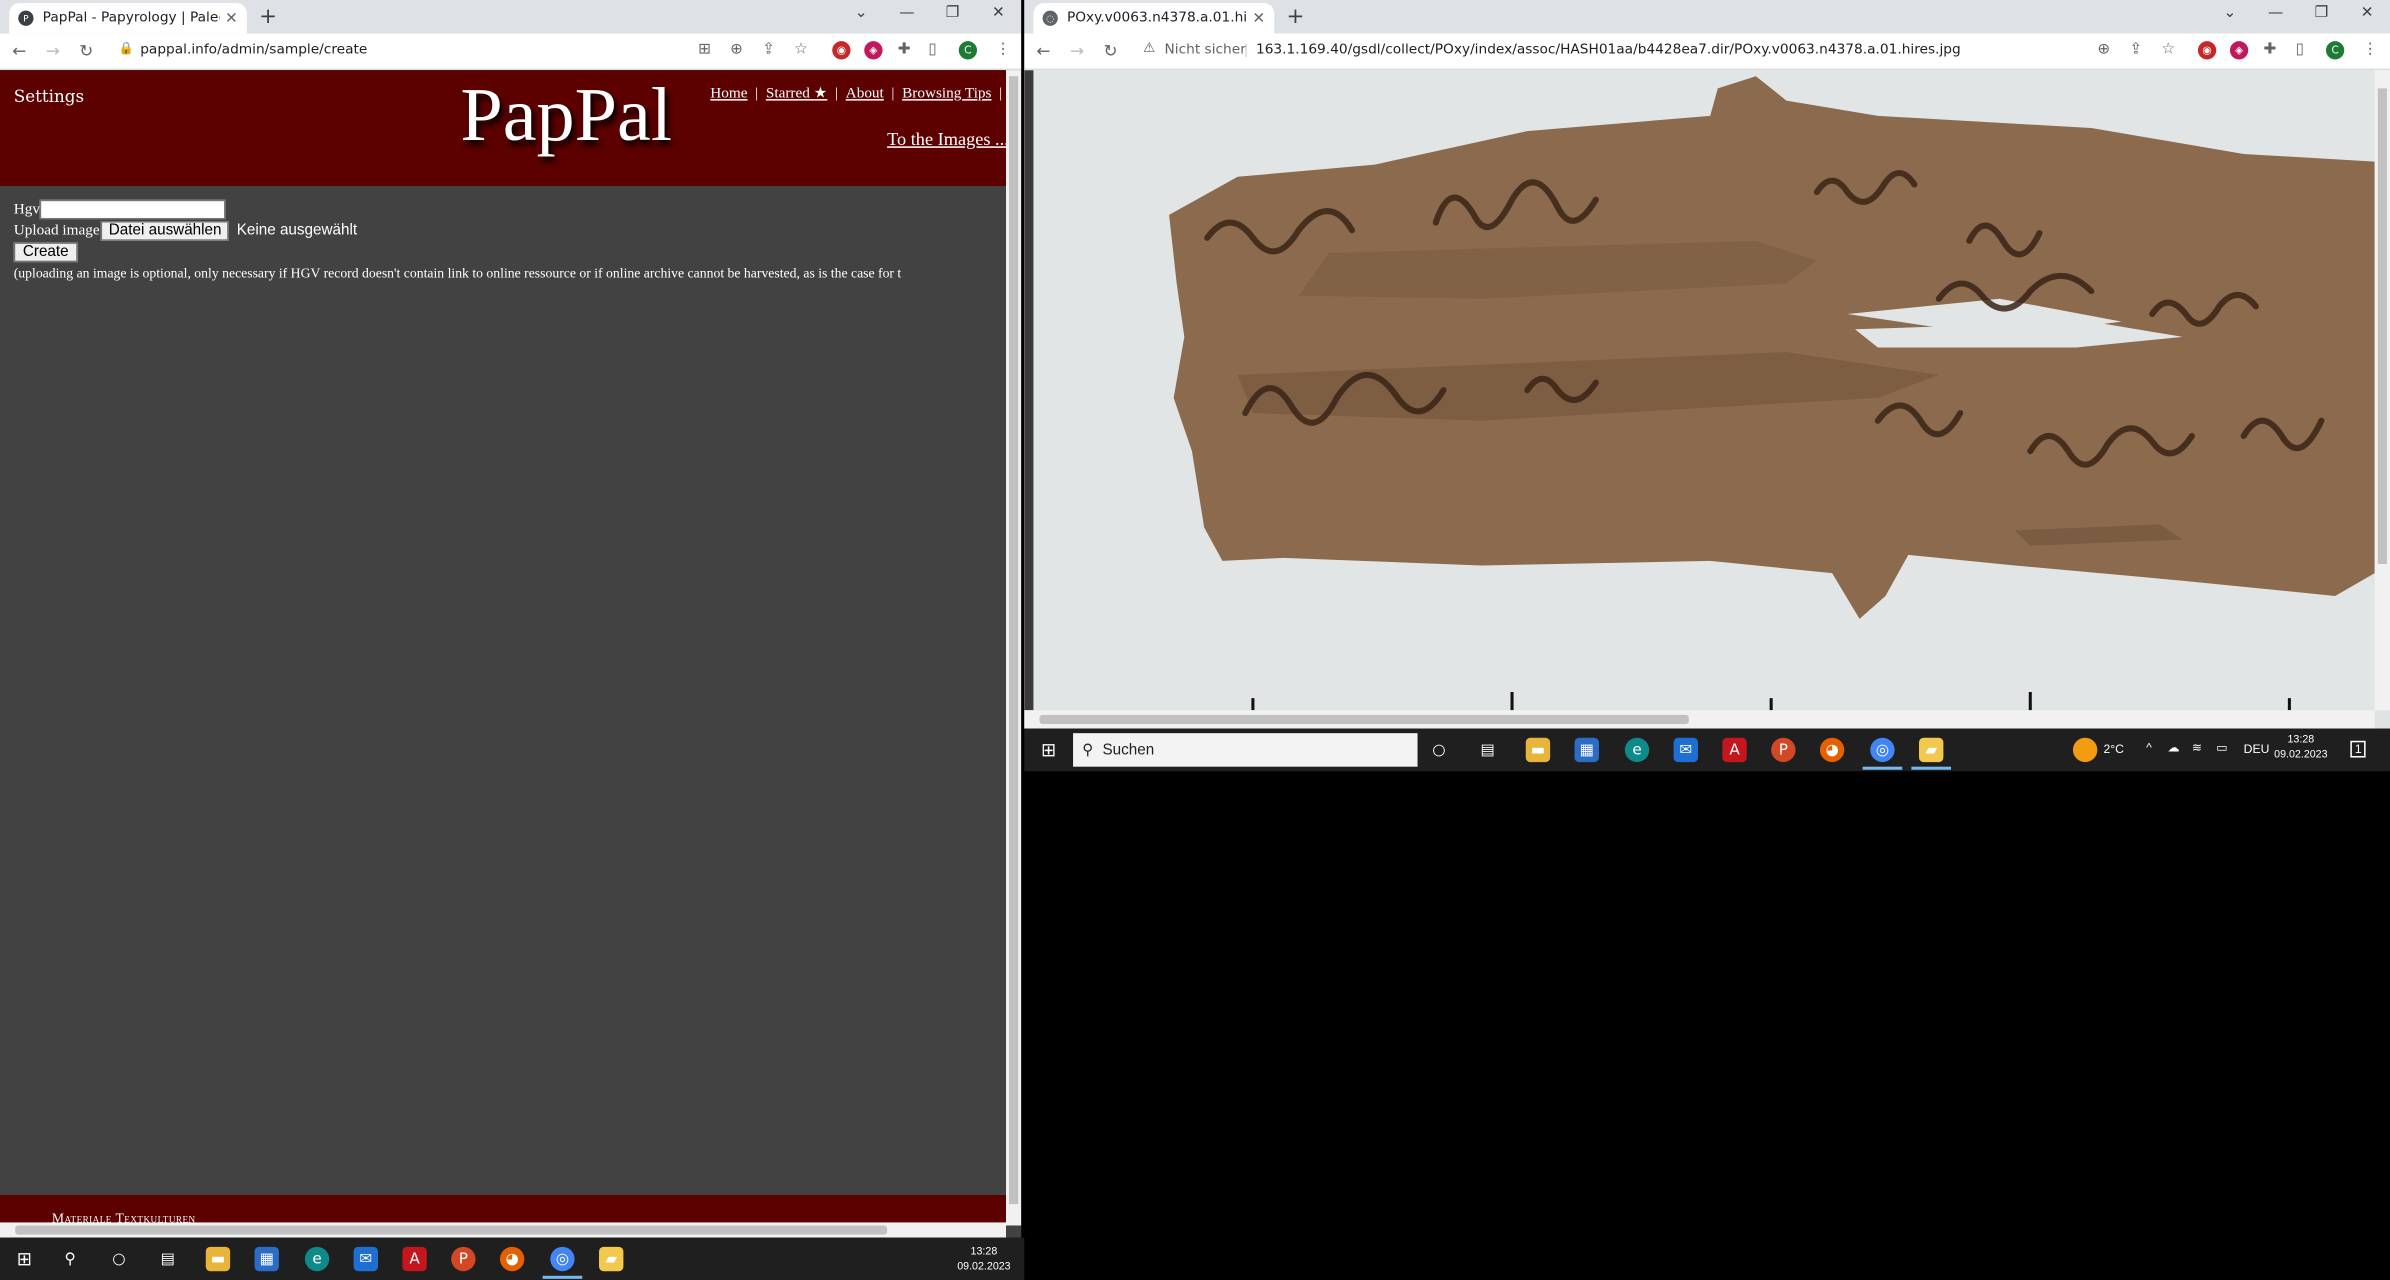 The image size is (2390, 1280). I want to click on battery-icon: ▭, so click(2222, 748).